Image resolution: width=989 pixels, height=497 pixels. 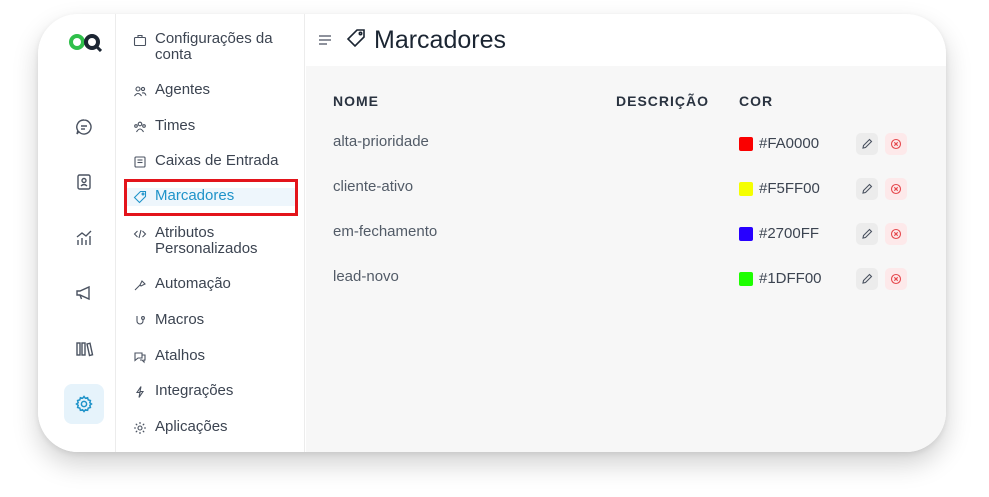 What do you see at coordinates (626, 149) in the screenshot?
I see `table-row: alta-prioridade #FA0000` at bounding box center [626, 149].